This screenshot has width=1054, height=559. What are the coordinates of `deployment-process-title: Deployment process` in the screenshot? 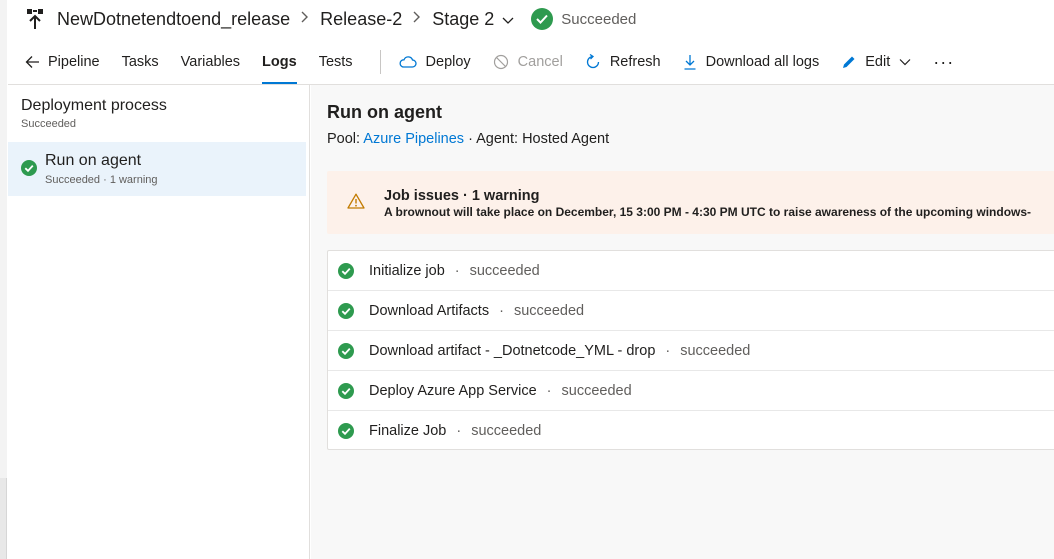 It's located at (94, 106).